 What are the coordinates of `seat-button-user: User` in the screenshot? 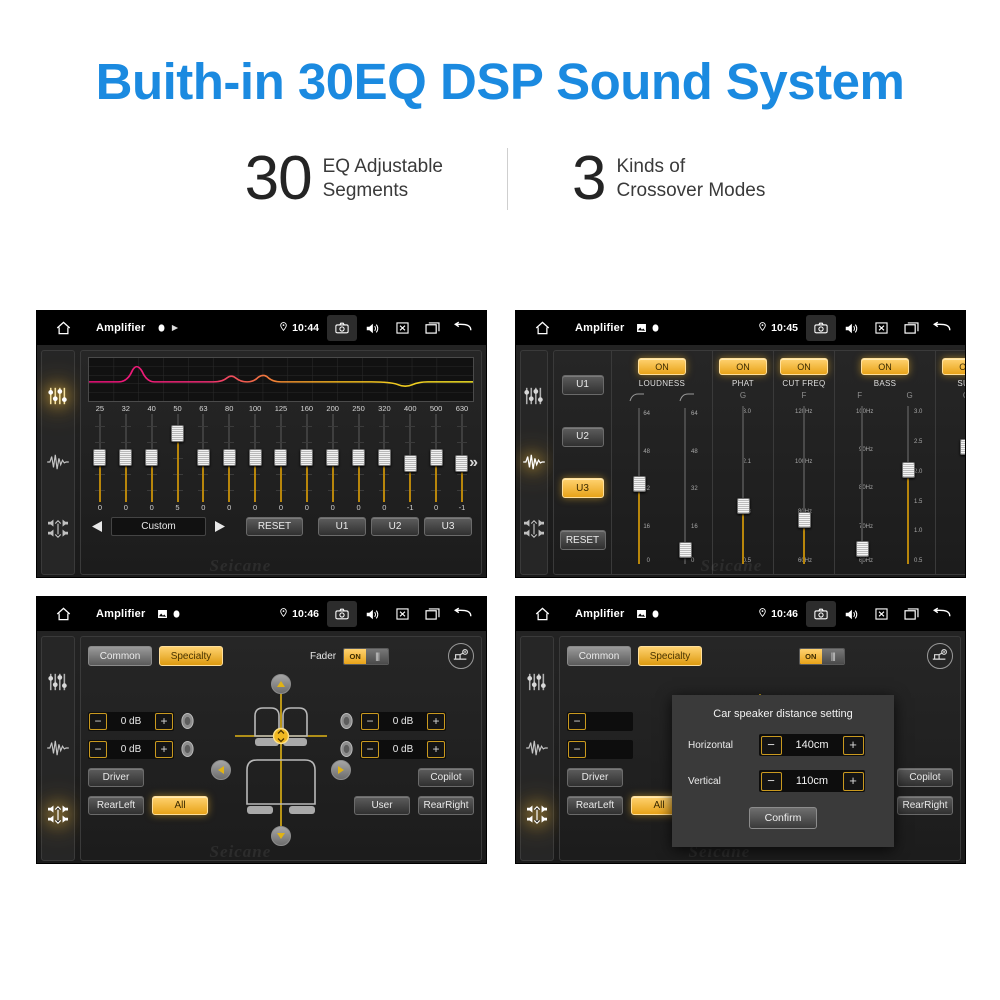 It's located at (382, 805).